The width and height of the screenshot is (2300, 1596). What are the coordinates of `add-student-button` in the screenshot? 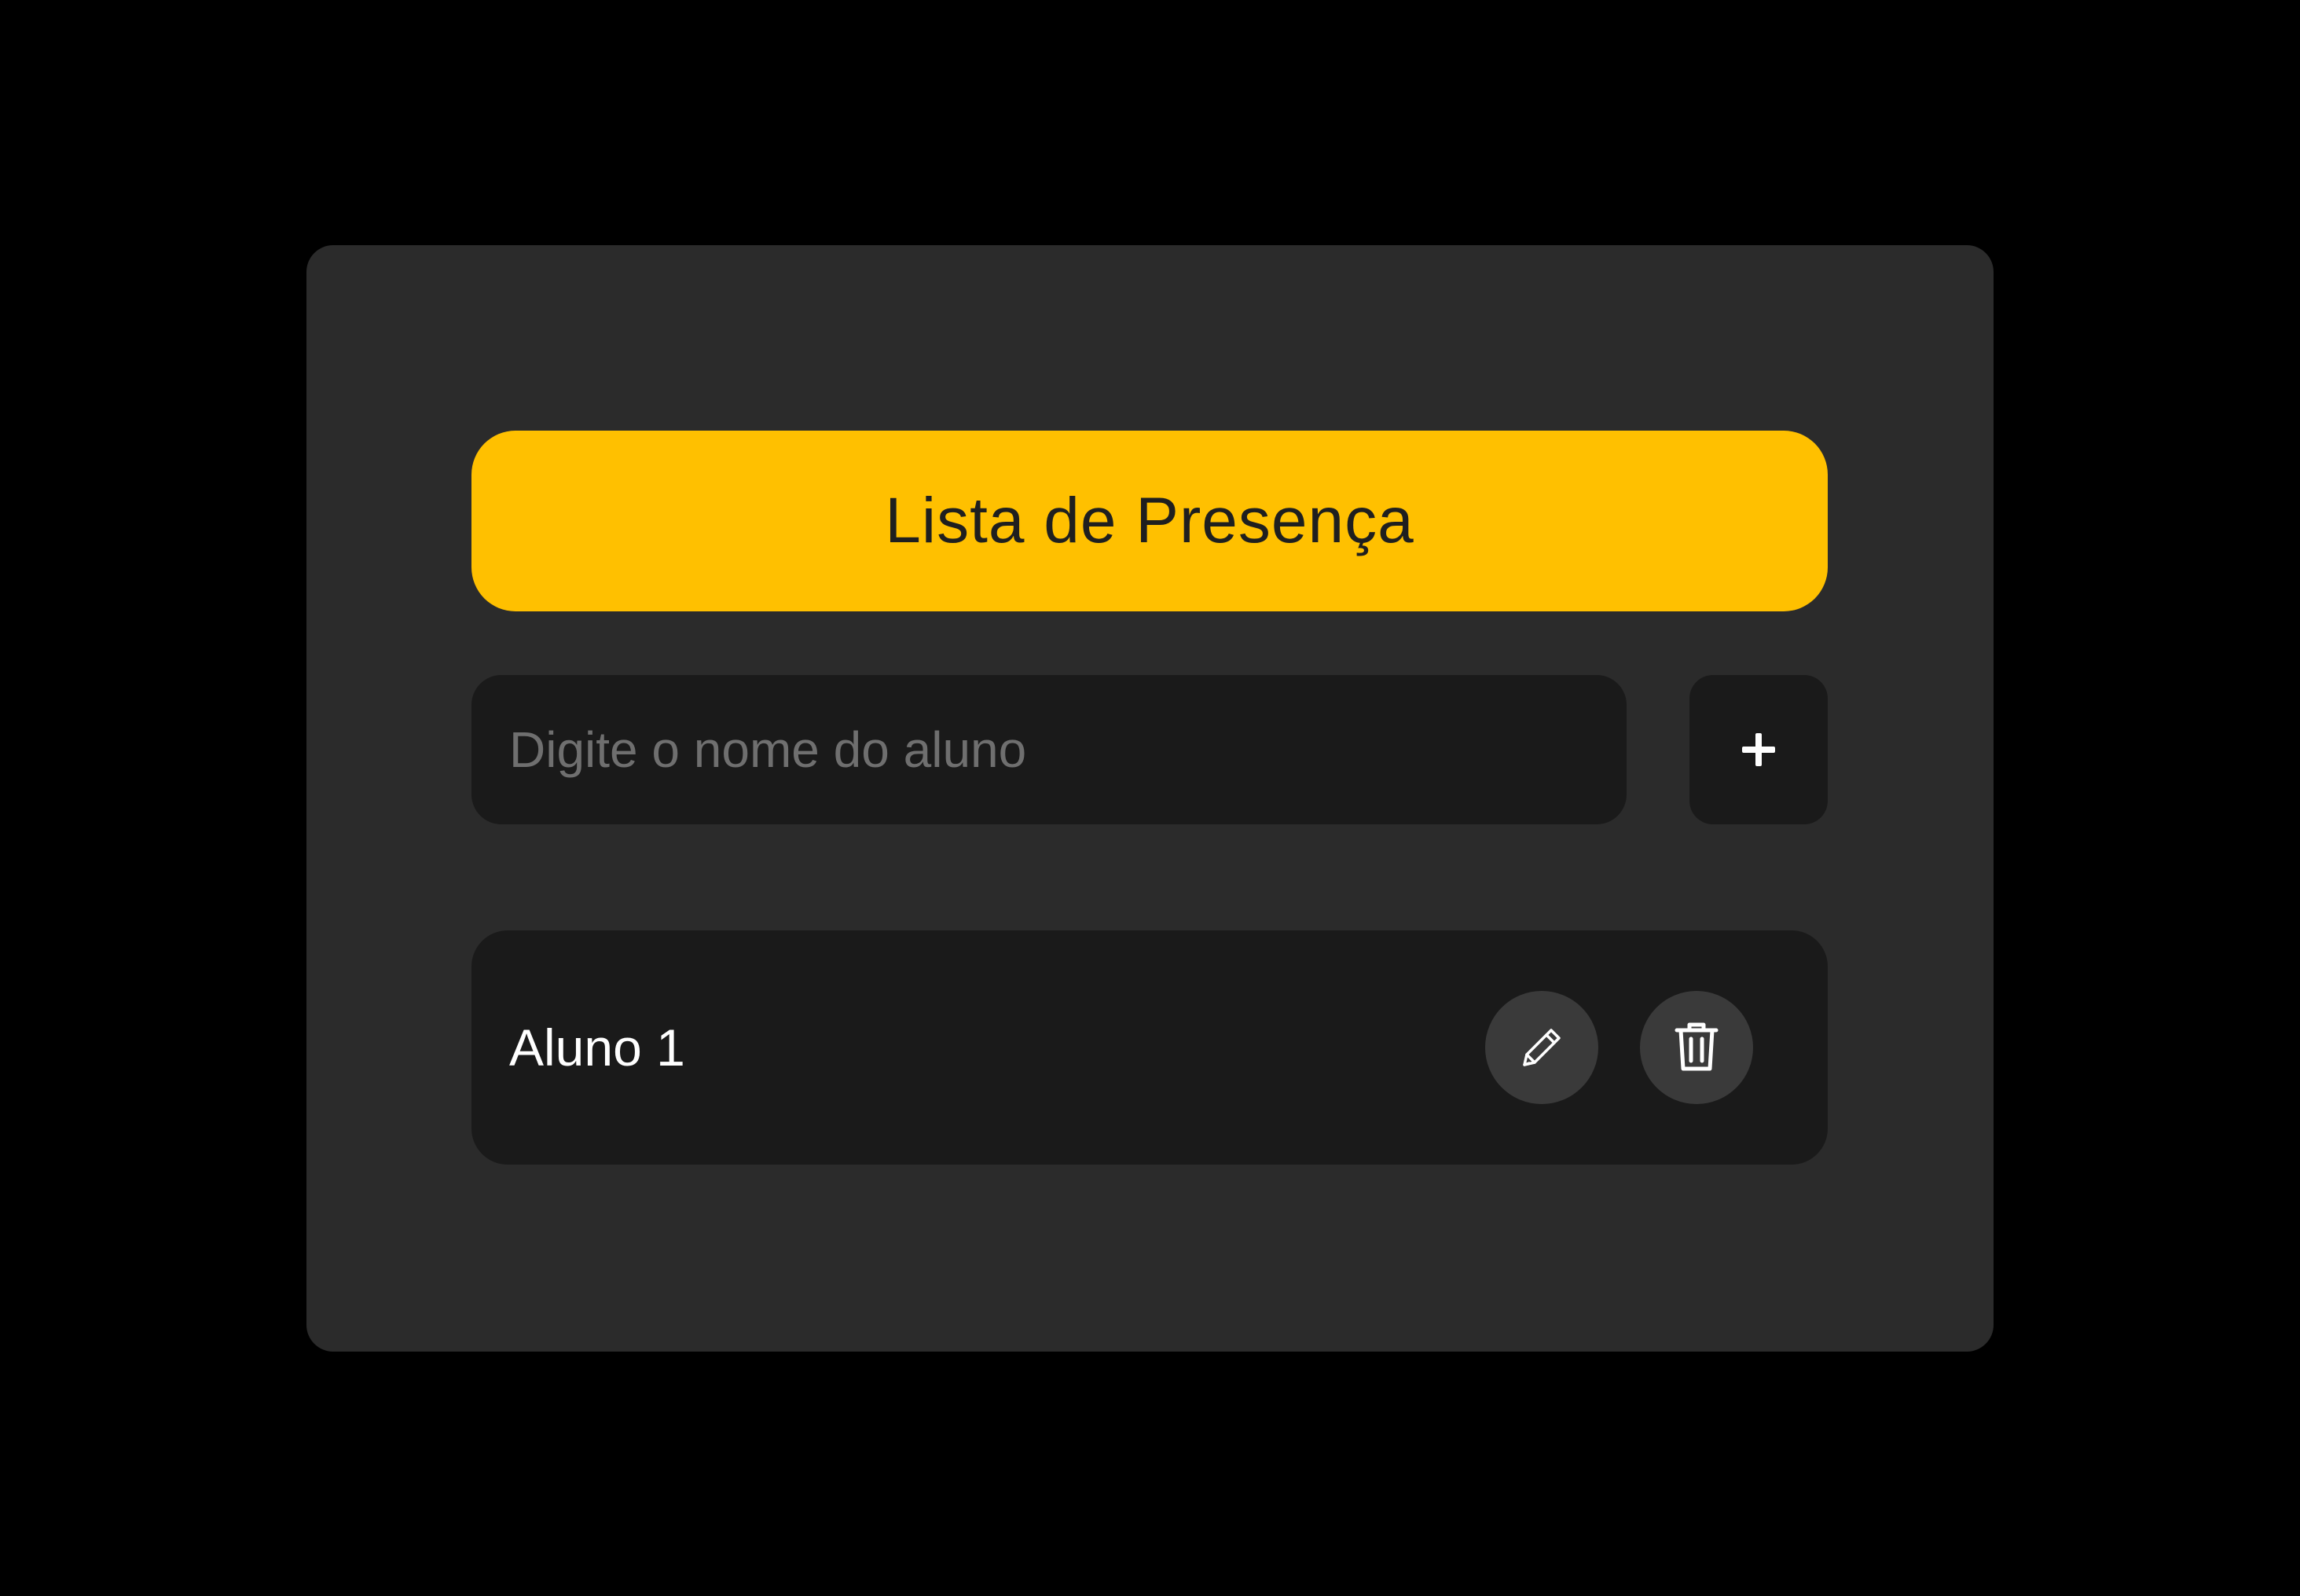 It's located at (1758, 749).